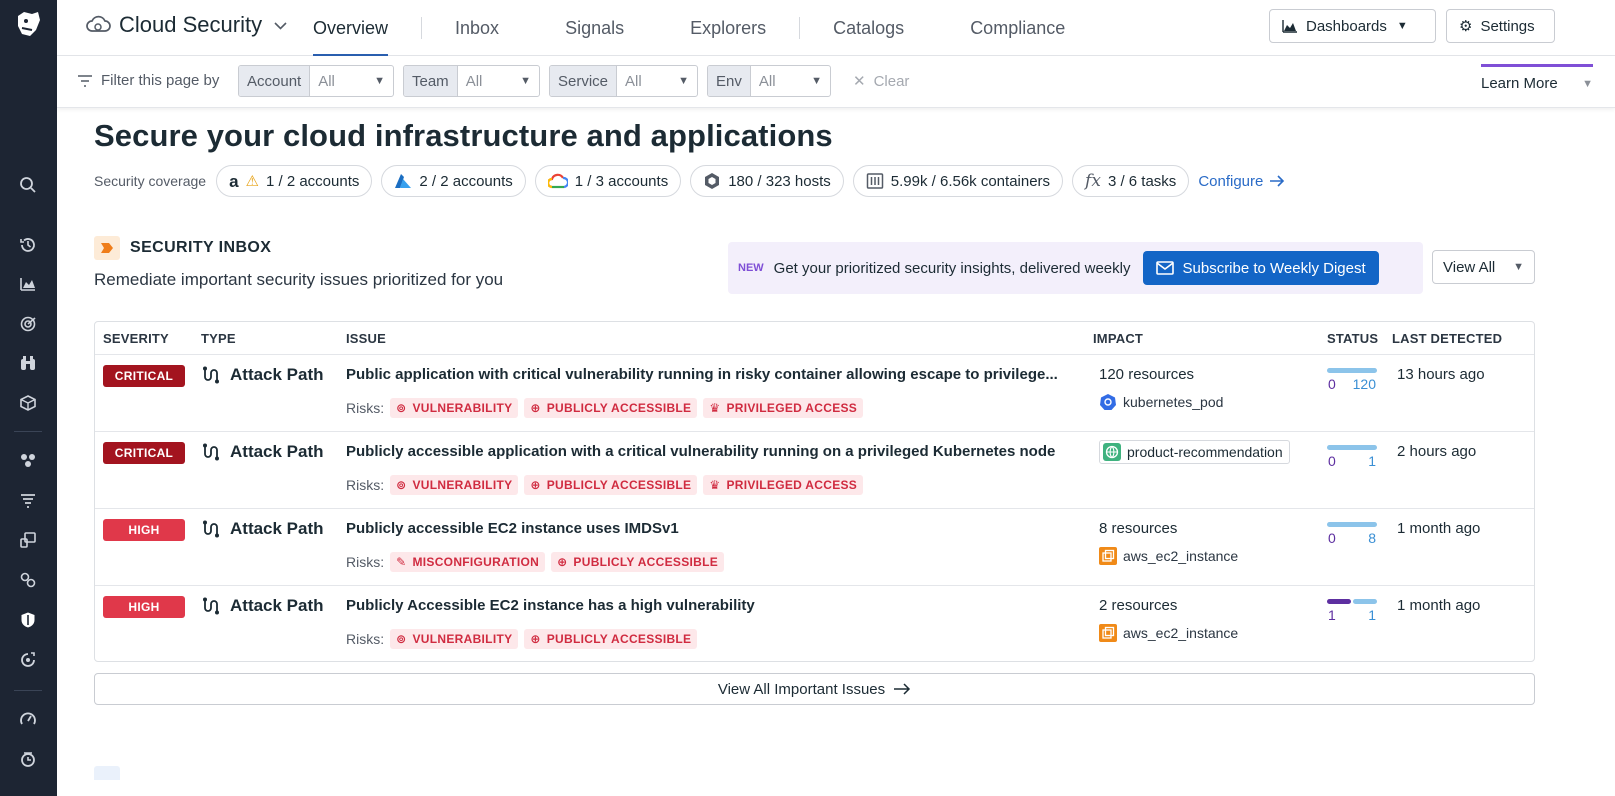 This screenshot has height=796, width=1615. What do you see at coordinates (1289, 26) in the screenshot?
I see `chart-area-icon` at bounding box center [1289, 26].